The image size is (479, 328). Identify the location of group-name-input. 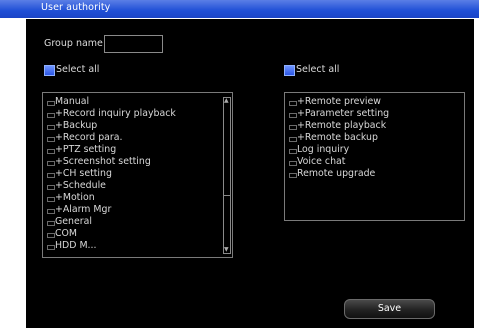
(133, 44).